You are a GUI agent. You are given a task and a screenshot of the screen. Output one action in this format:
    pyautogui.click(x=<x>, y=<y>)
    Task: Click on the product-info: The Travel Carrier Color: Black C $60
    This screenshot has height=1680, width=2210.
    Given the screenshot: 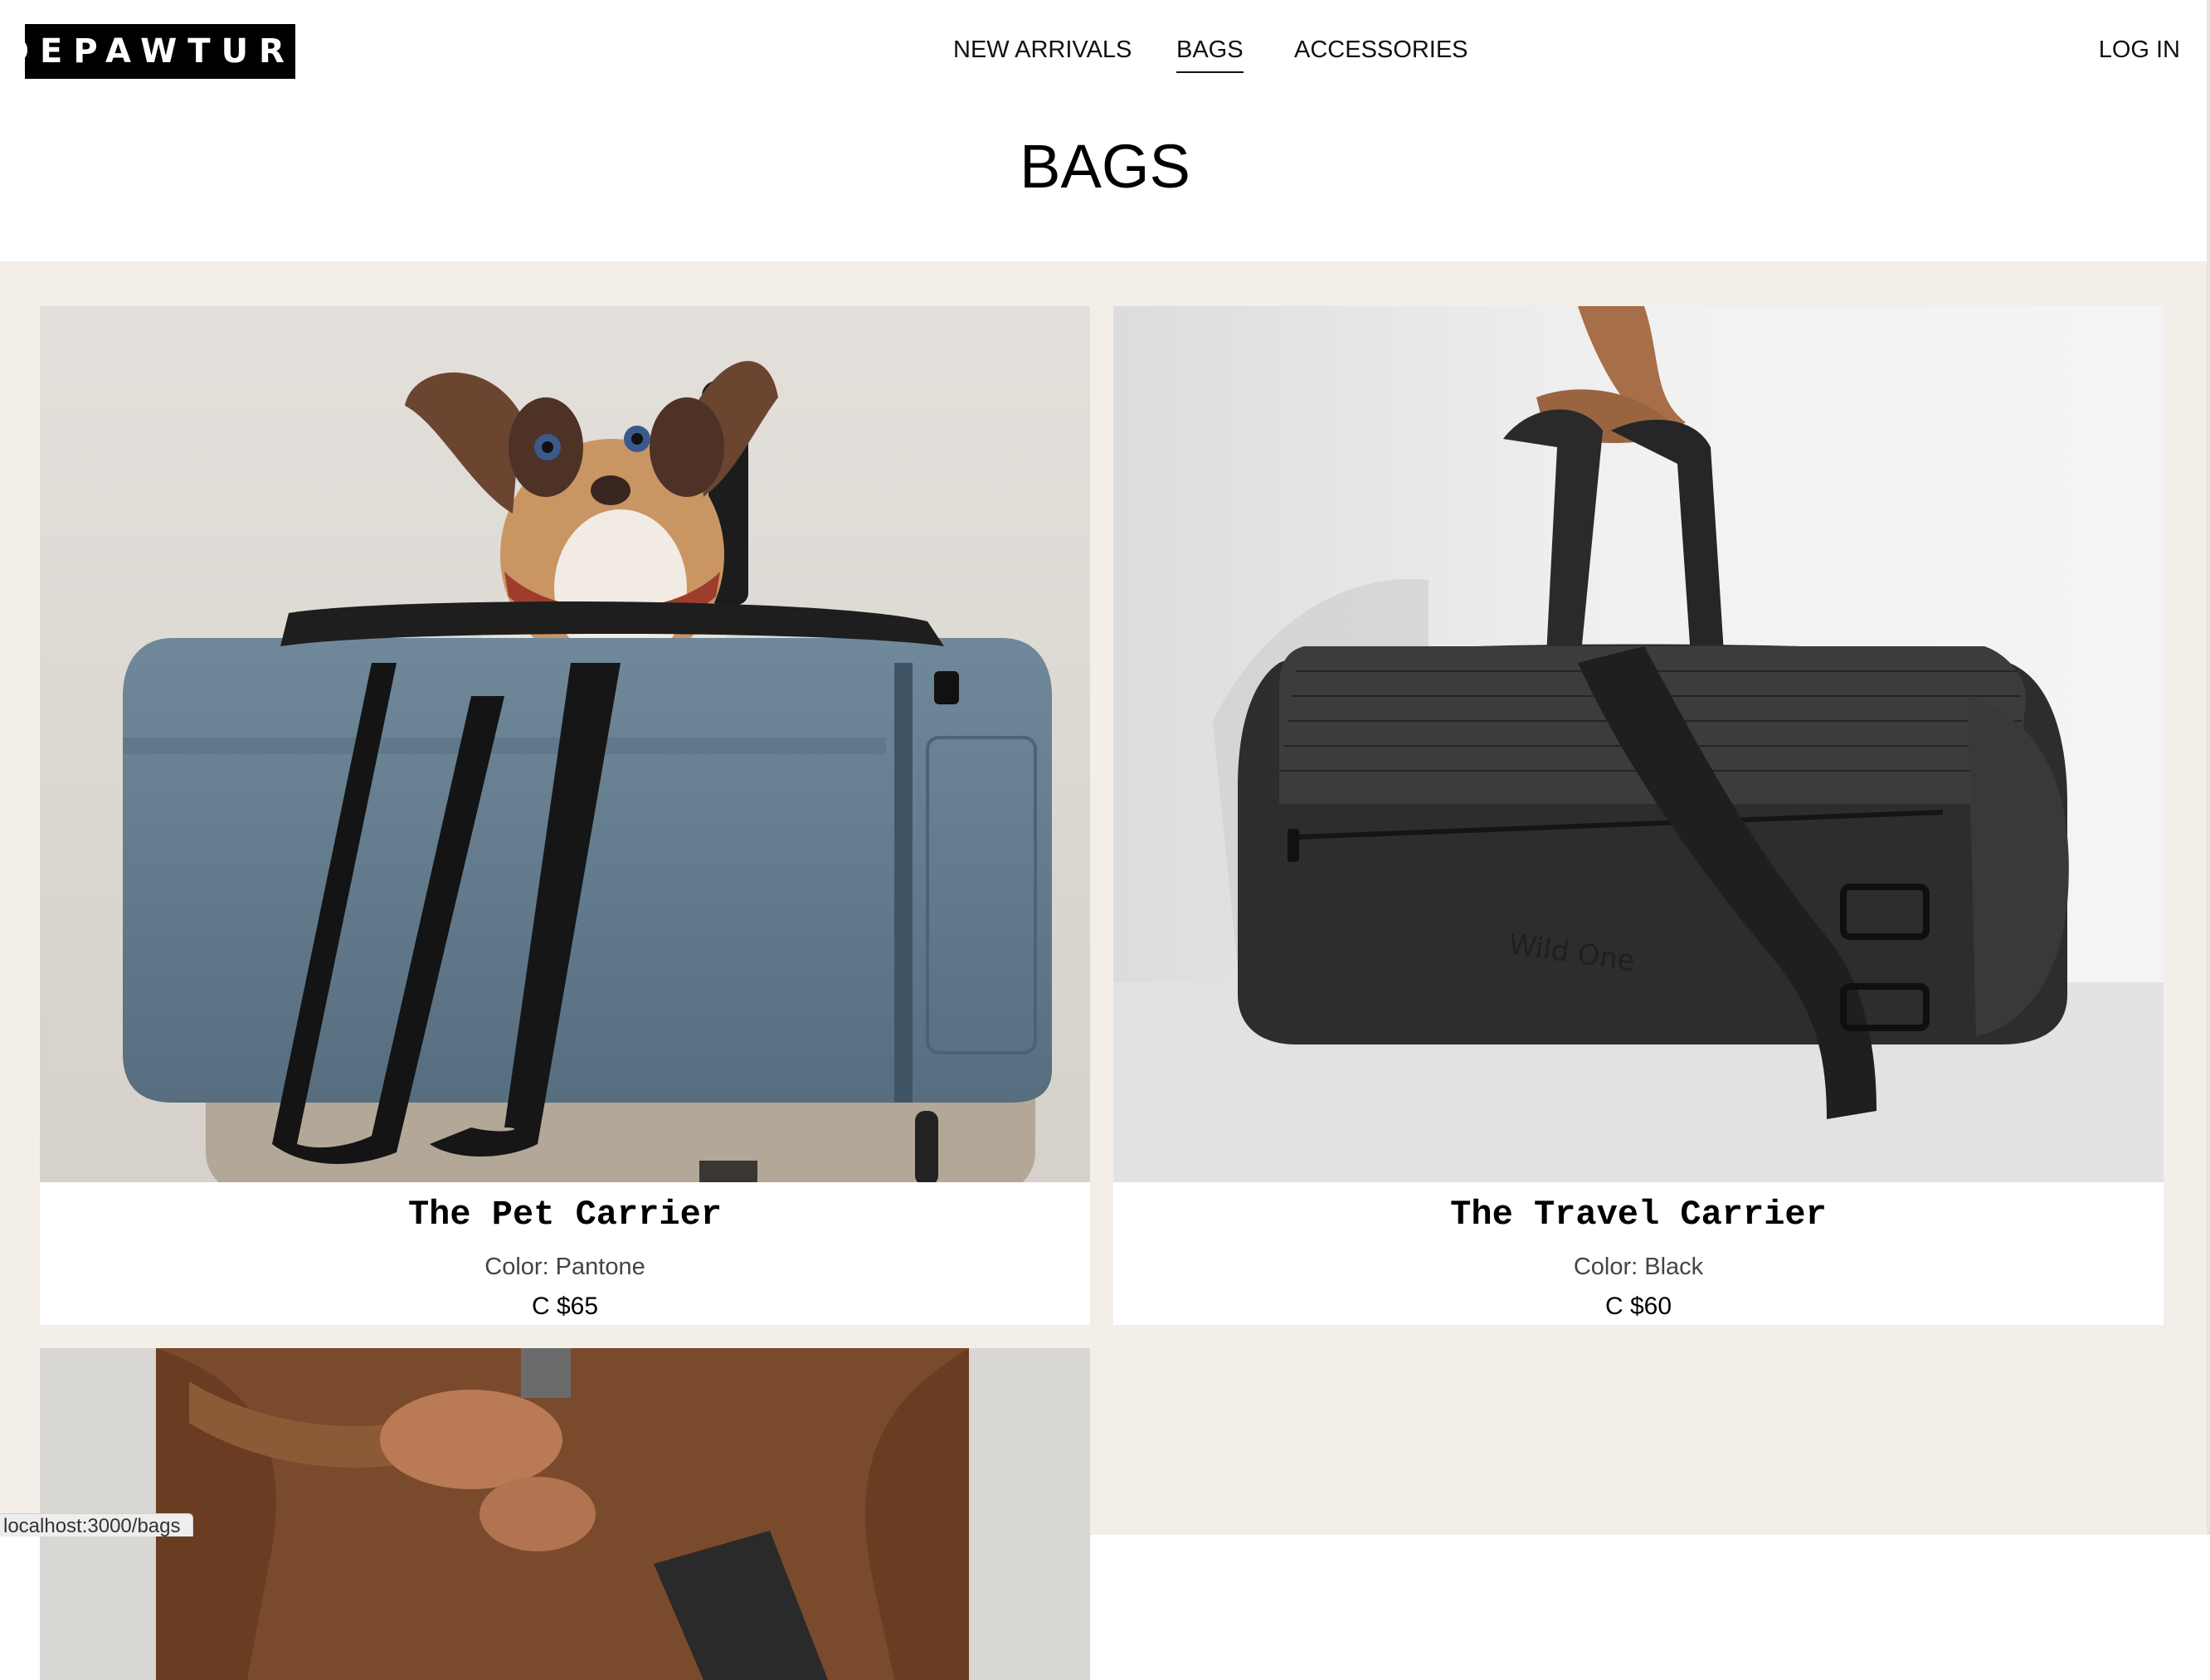 What is the action you would take?
    pyautogui.click(x=1638, y=1253)
    